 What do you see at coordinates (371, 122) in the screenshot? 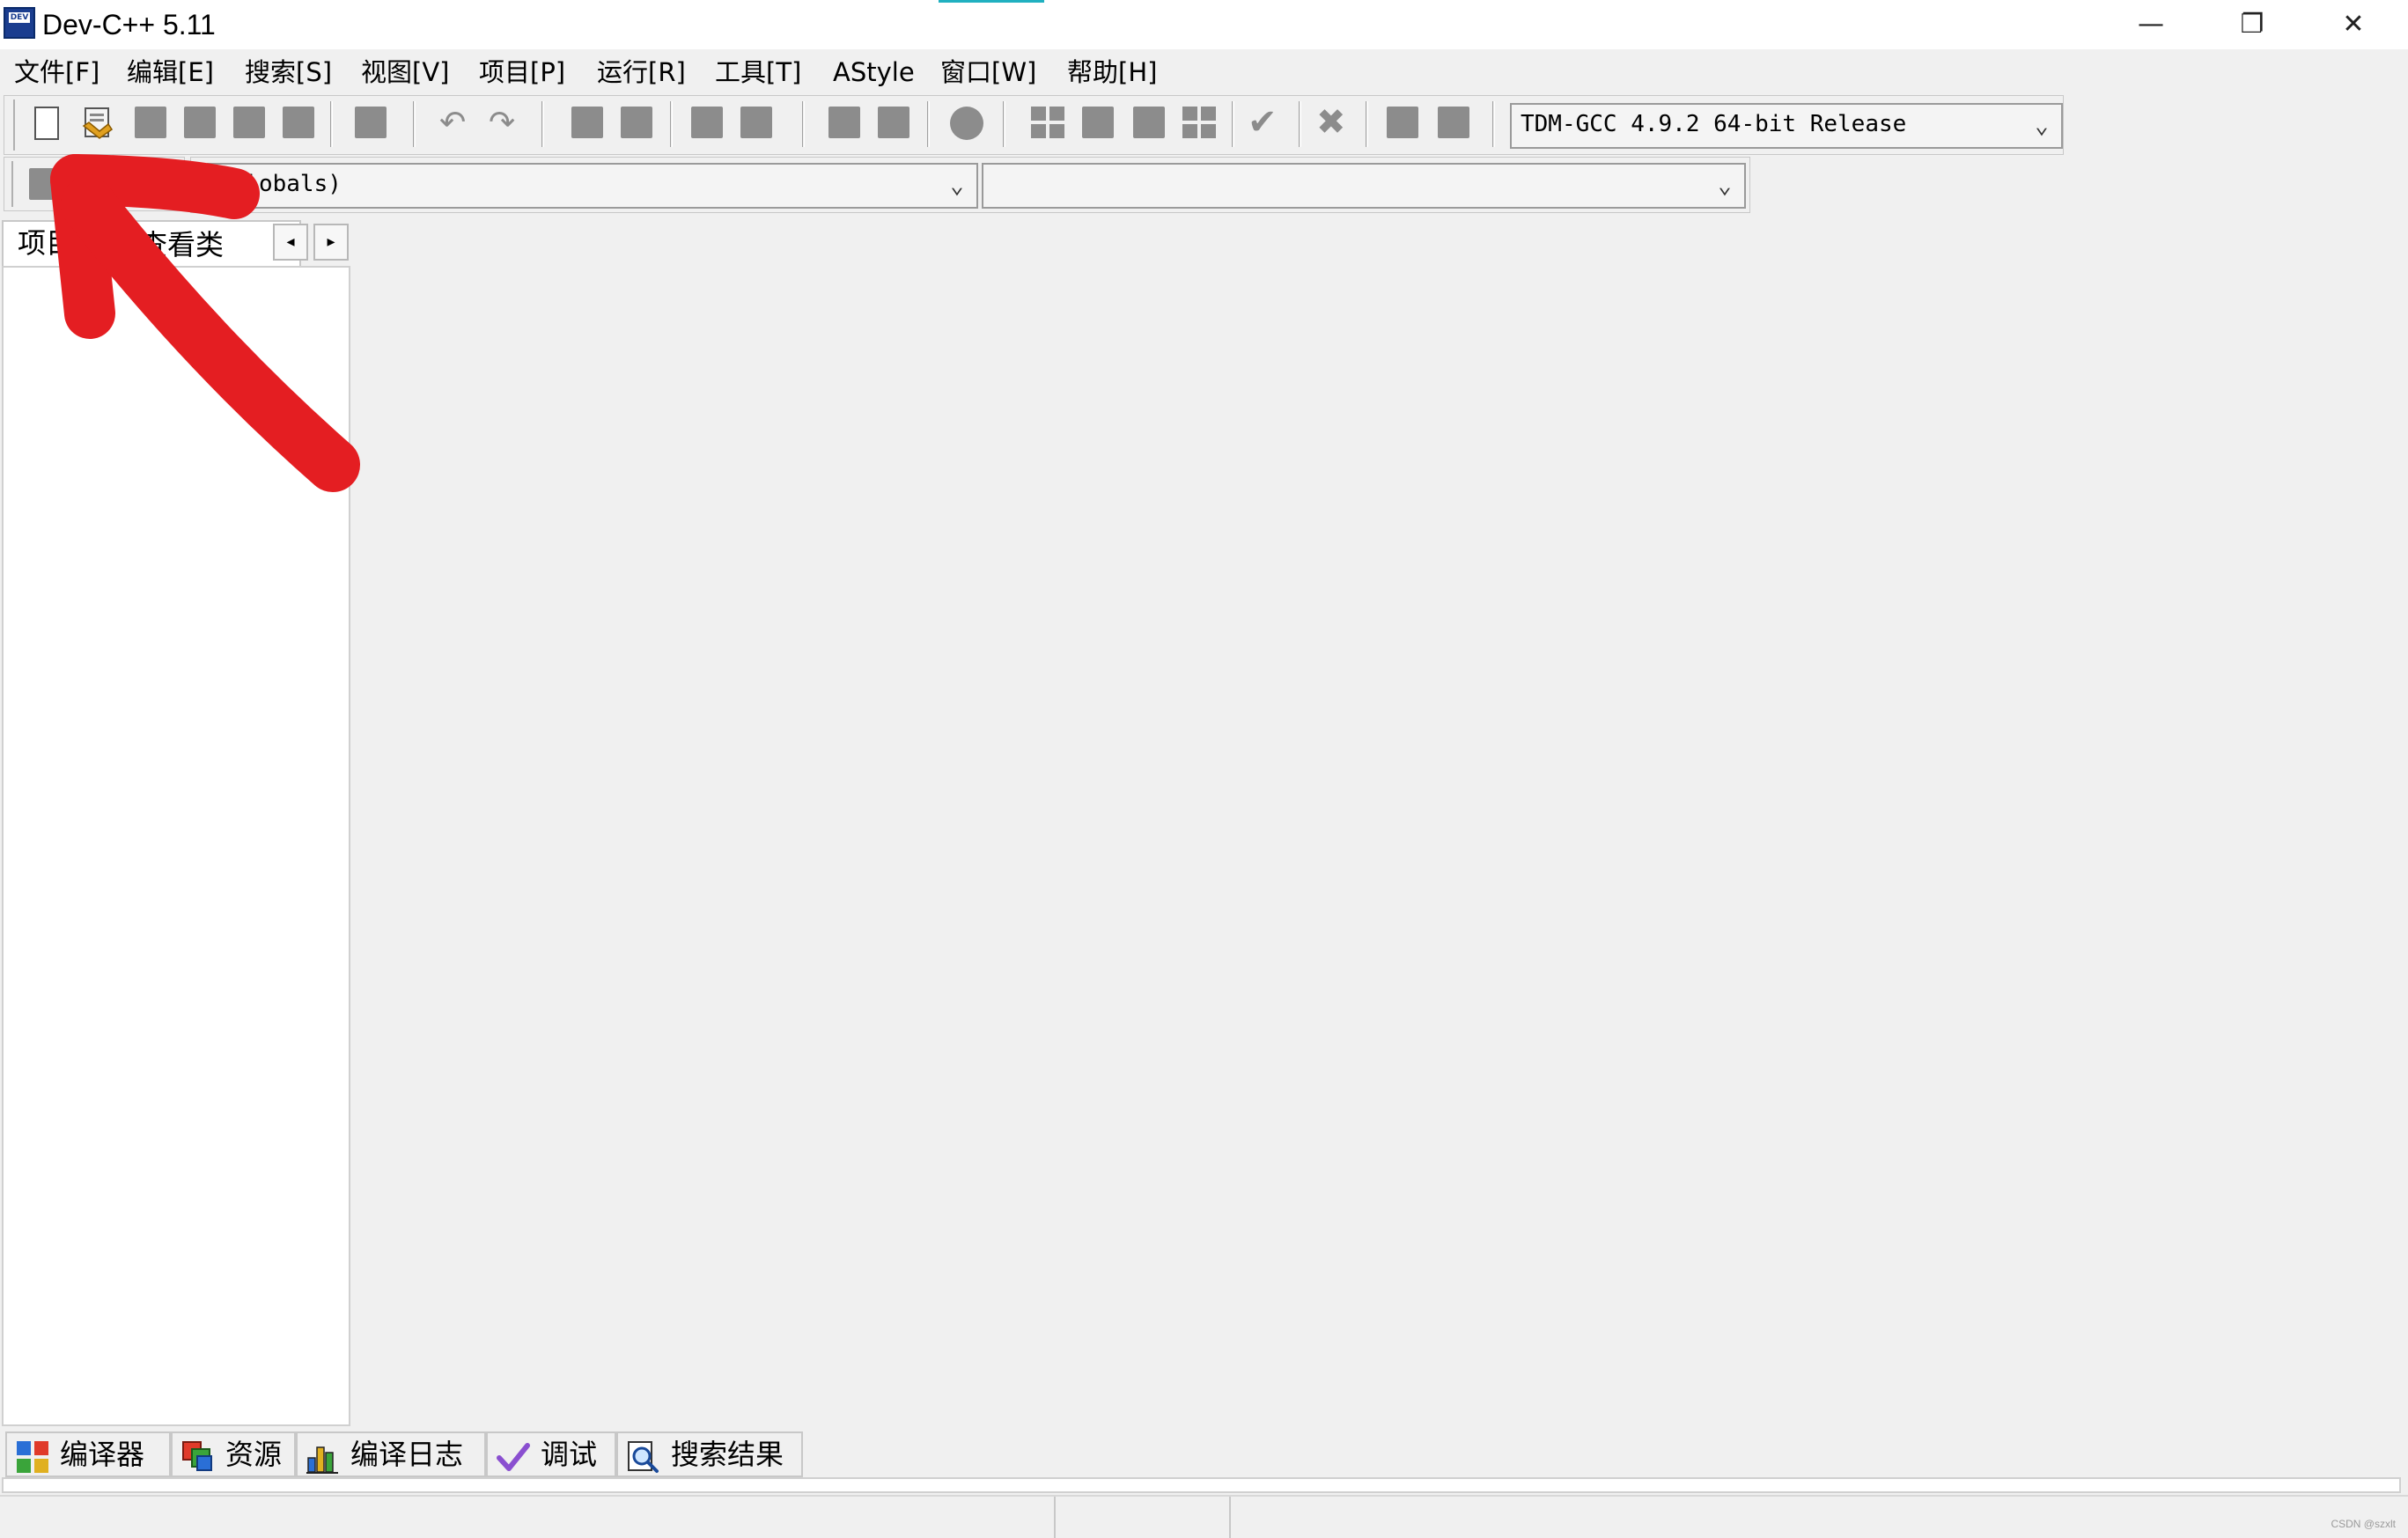
I see `print-icon` at bounding box center [371, 122].